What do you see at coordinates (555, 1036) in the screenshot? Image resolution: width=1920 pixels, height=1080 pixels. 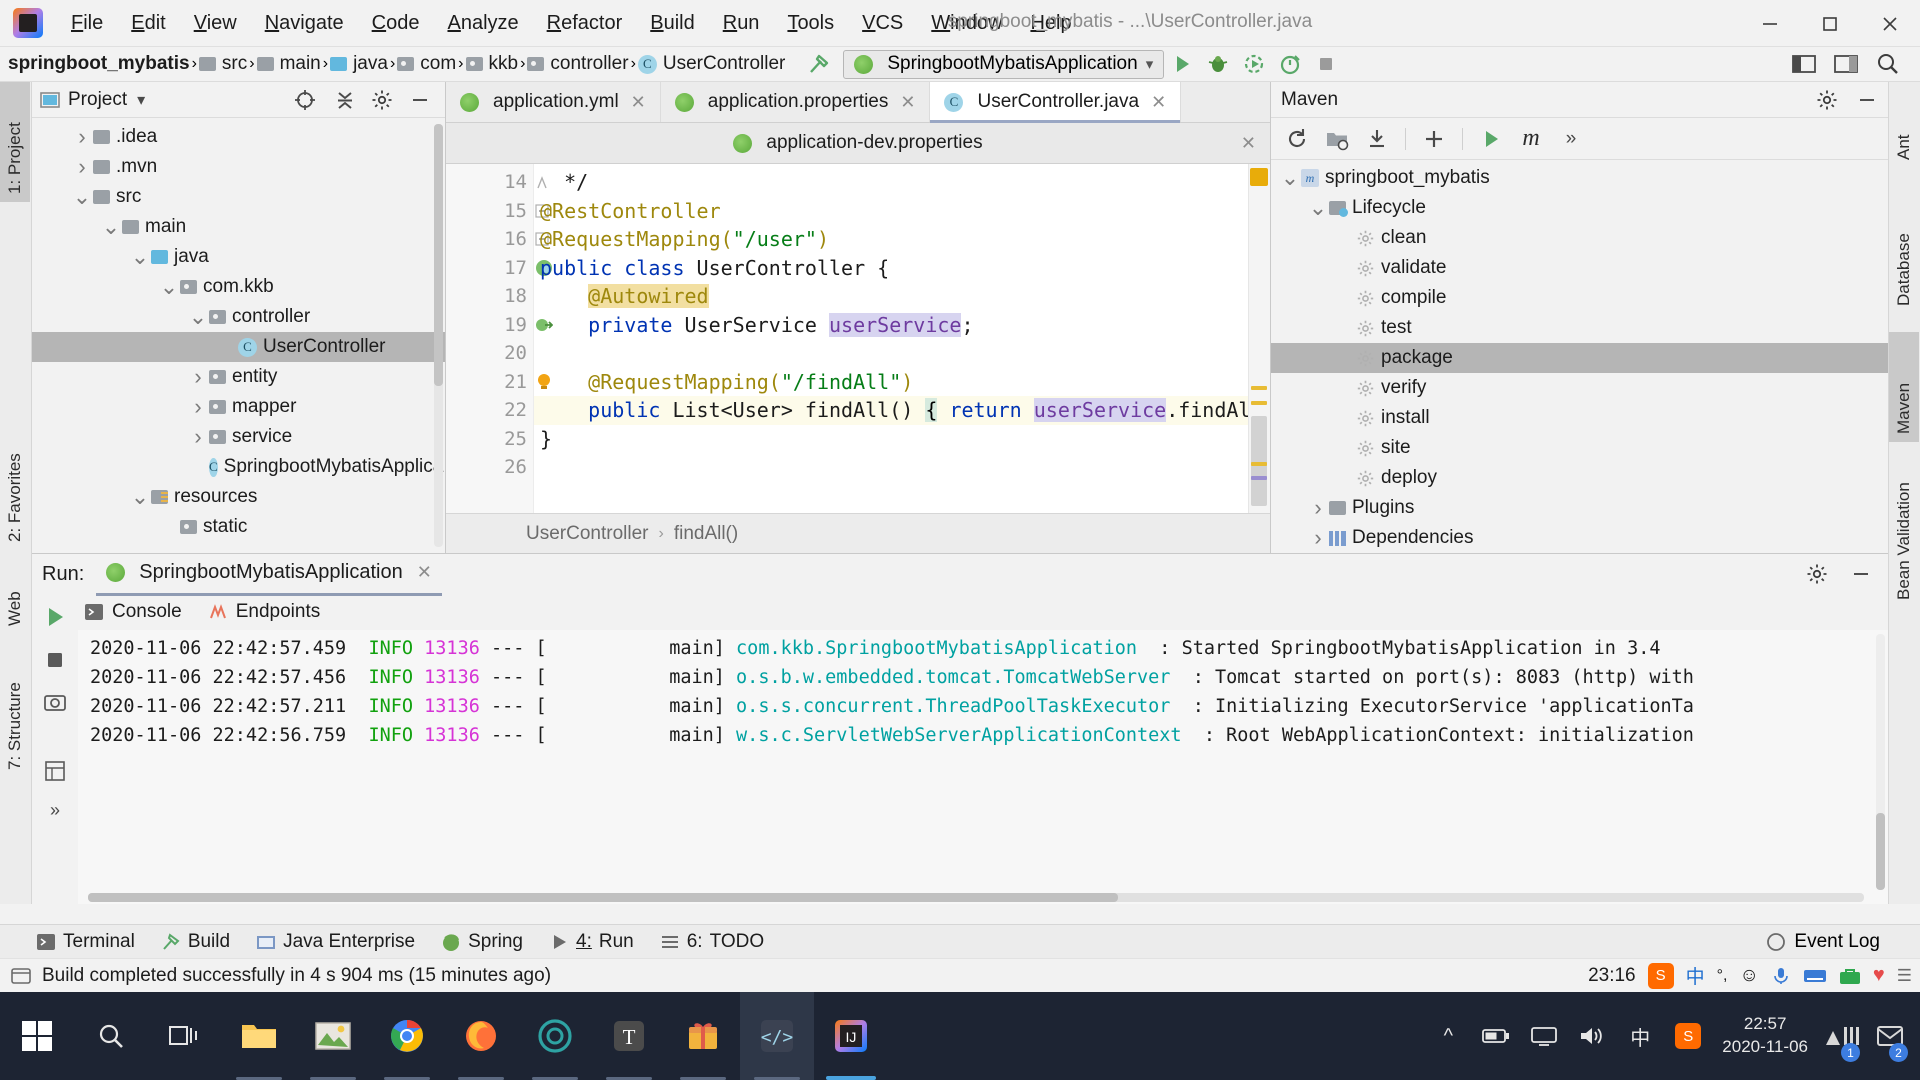 I see `circle-app-button` at bounding box center [555, 1036].